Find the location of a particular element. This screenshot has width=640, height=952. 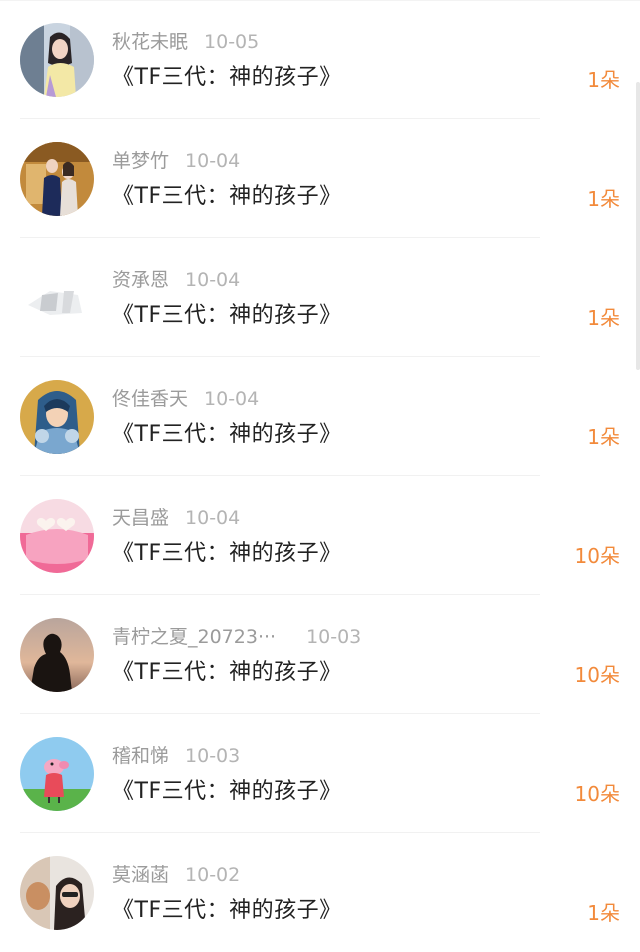

date-label: 10-05 is located at coordinates (232, 42).